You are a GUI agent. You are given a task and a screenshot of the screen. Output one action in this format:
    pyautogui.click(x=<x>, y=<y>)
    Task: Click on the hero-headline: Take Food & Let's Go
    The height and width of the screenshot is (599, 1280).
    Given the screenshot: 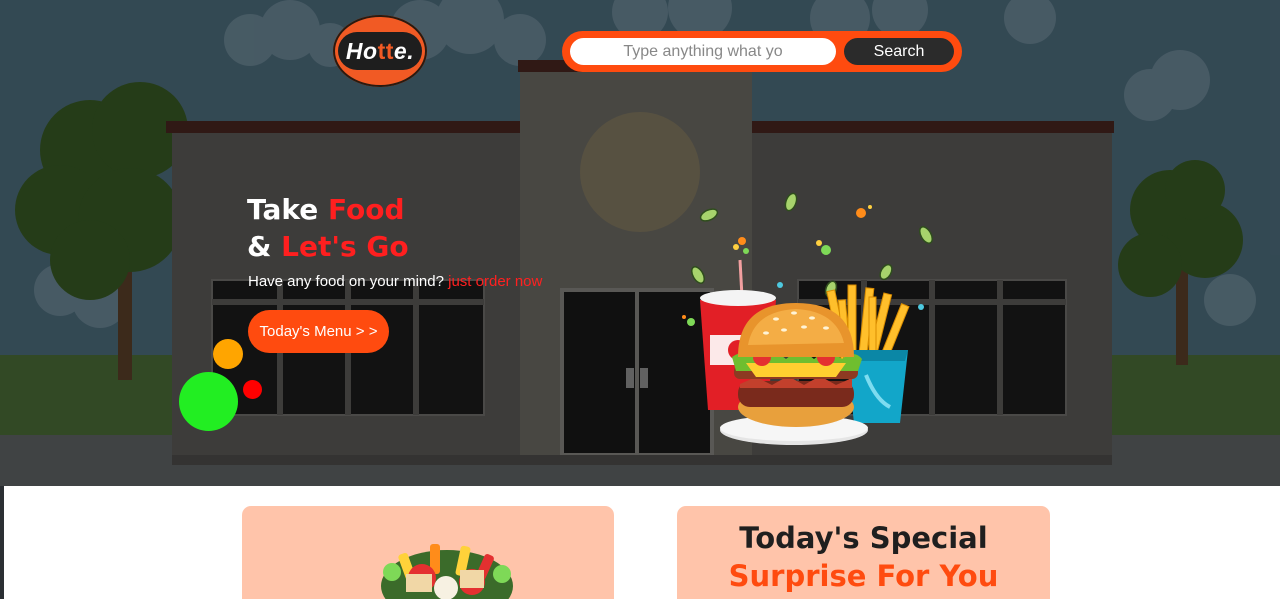 What is the action you would take?
    pyautogui.click(x=328, y=228)
    